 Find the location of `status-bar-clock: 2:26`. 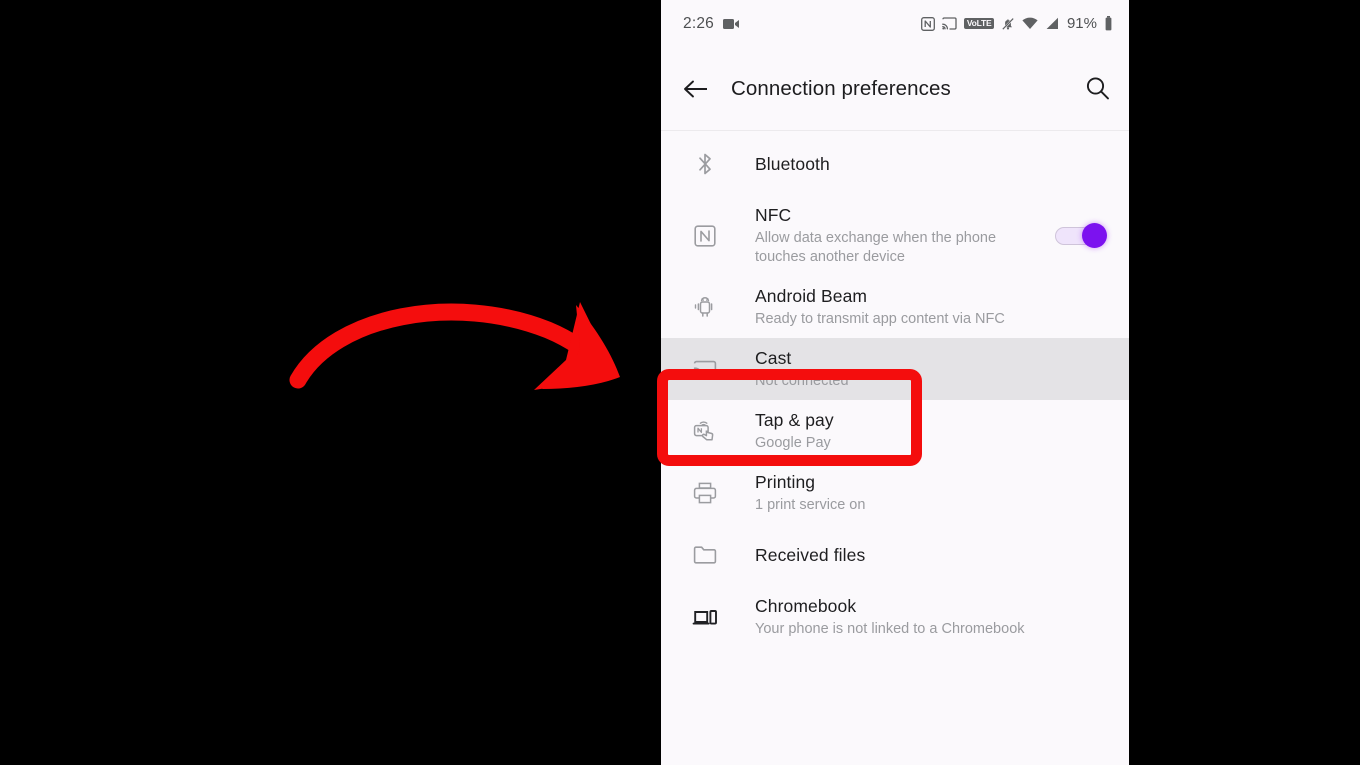

status-bar-clock: 2:26 is located at coordinates (698, 23).